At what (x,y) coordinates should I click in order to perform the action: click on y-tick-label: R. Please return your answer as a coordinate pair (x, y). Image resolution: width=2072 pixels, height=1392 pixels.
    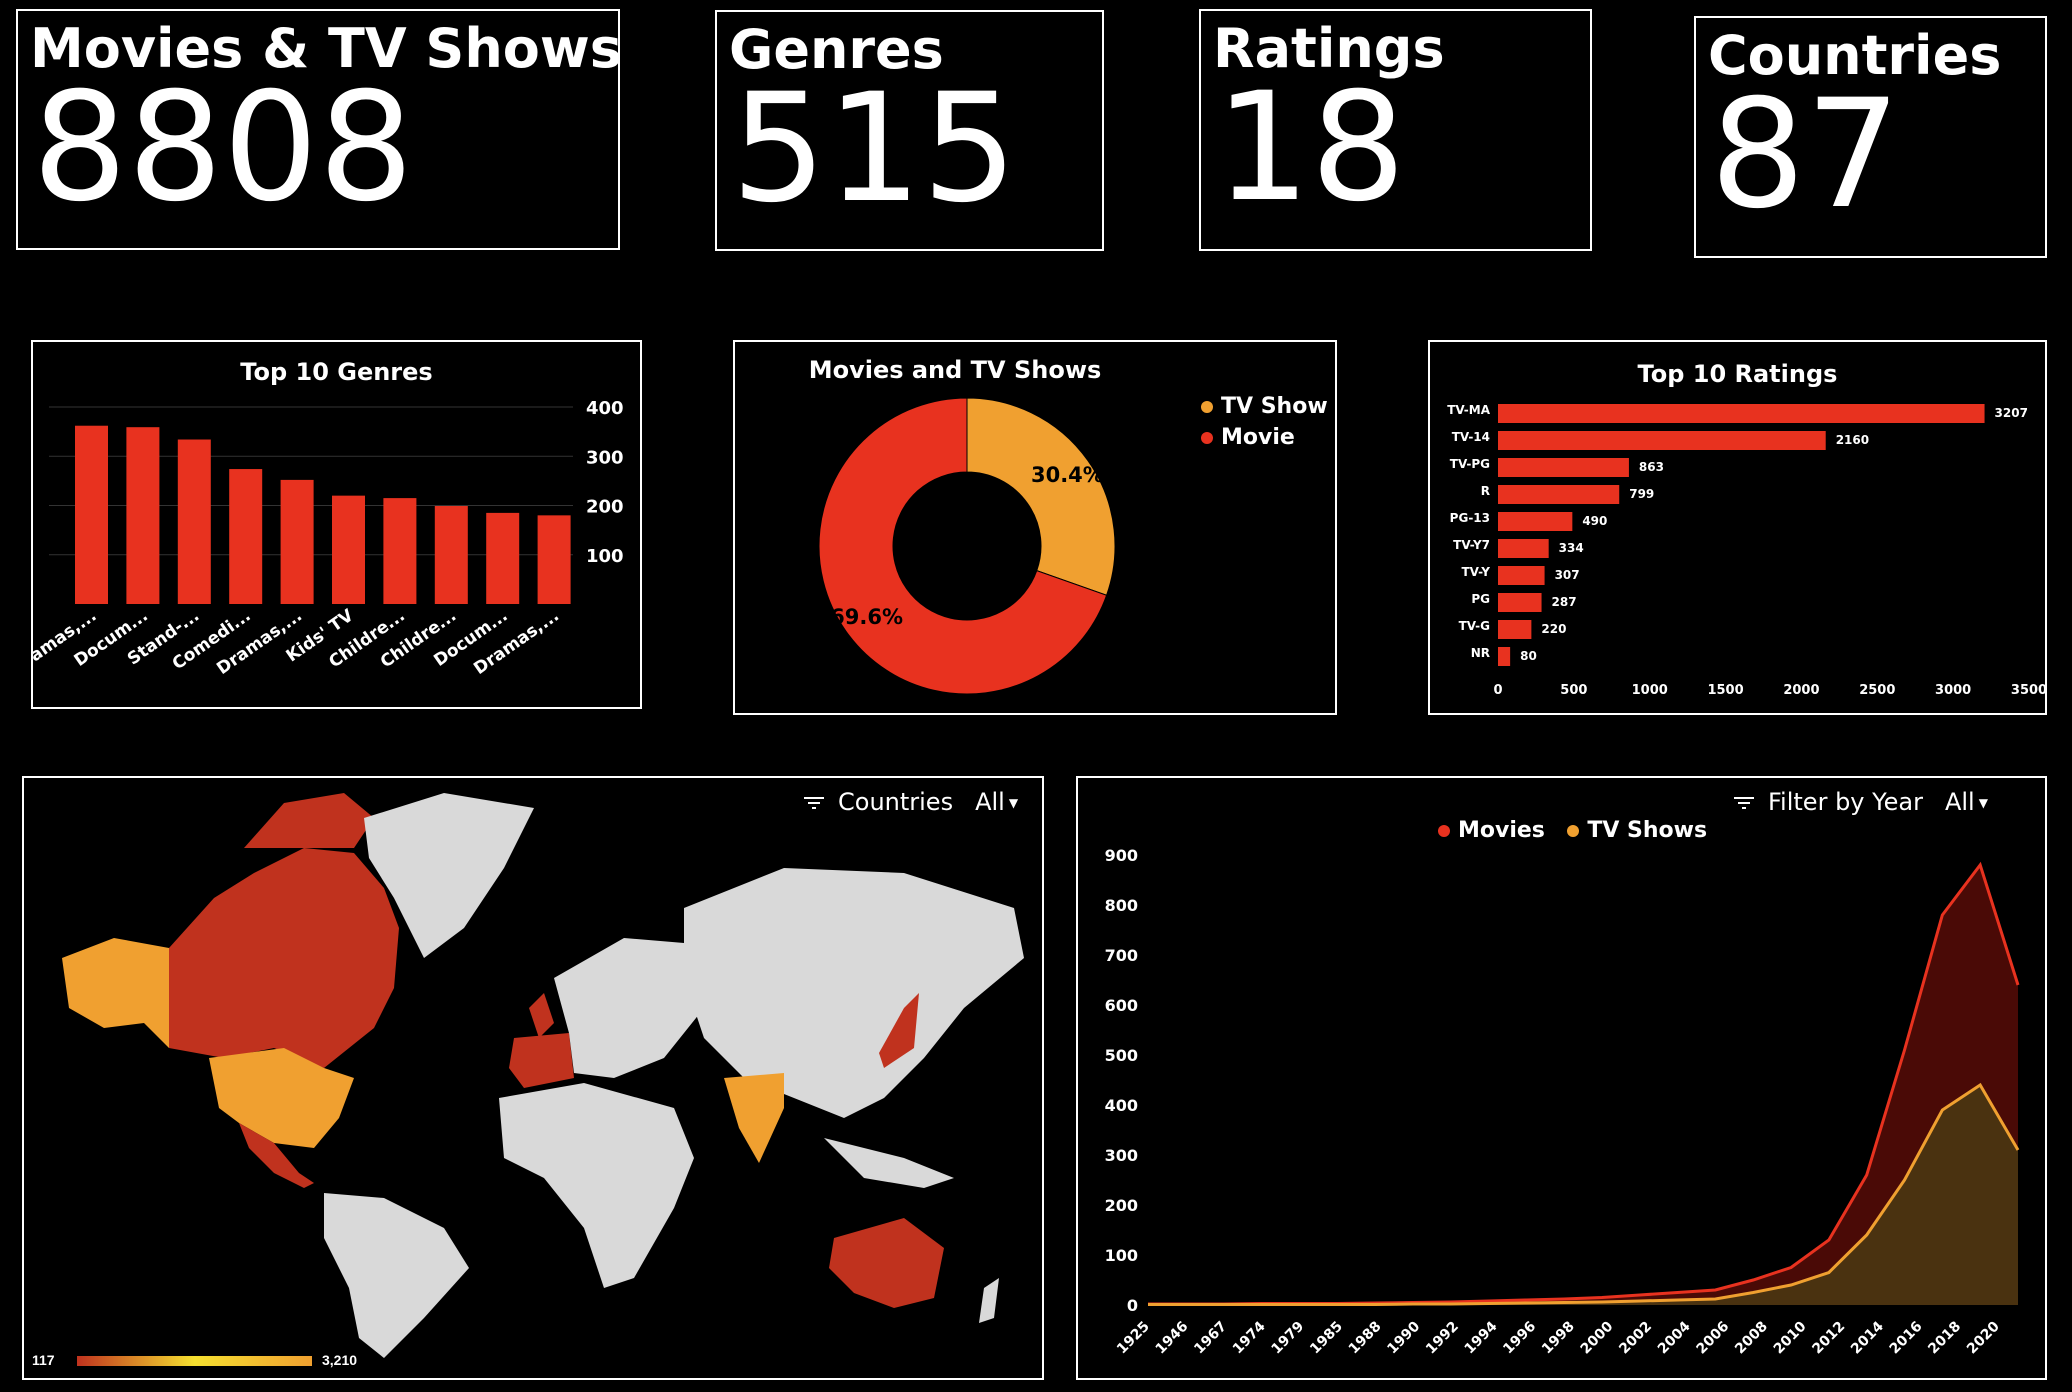
    Looking at the image, I should click on (1485, 491).